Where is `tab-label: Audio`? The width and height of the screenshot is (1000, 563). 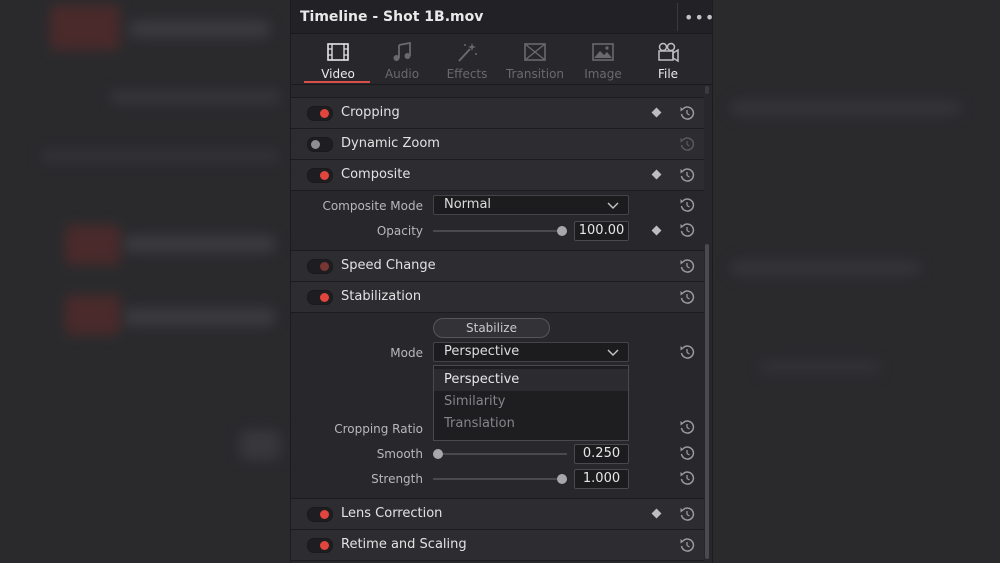 tab-label: Audio is located at coordinates (402, 74).